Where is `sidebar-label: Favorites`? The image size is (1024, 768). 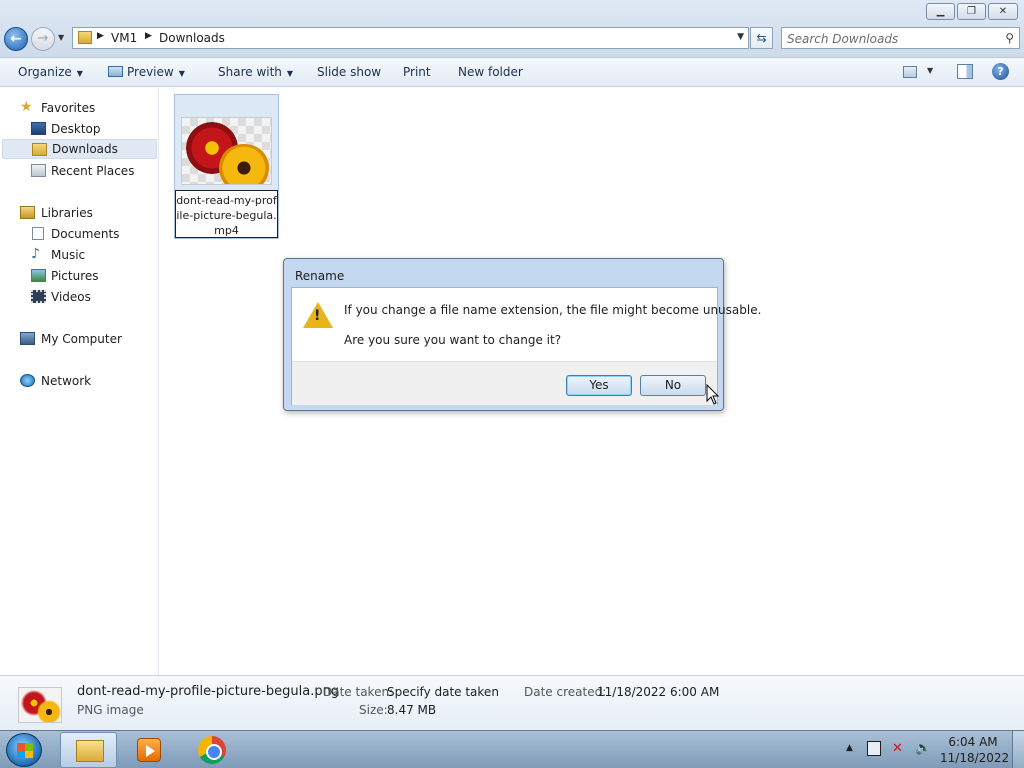
sidebar-label: Favorites is located at coordinates (68, 108).